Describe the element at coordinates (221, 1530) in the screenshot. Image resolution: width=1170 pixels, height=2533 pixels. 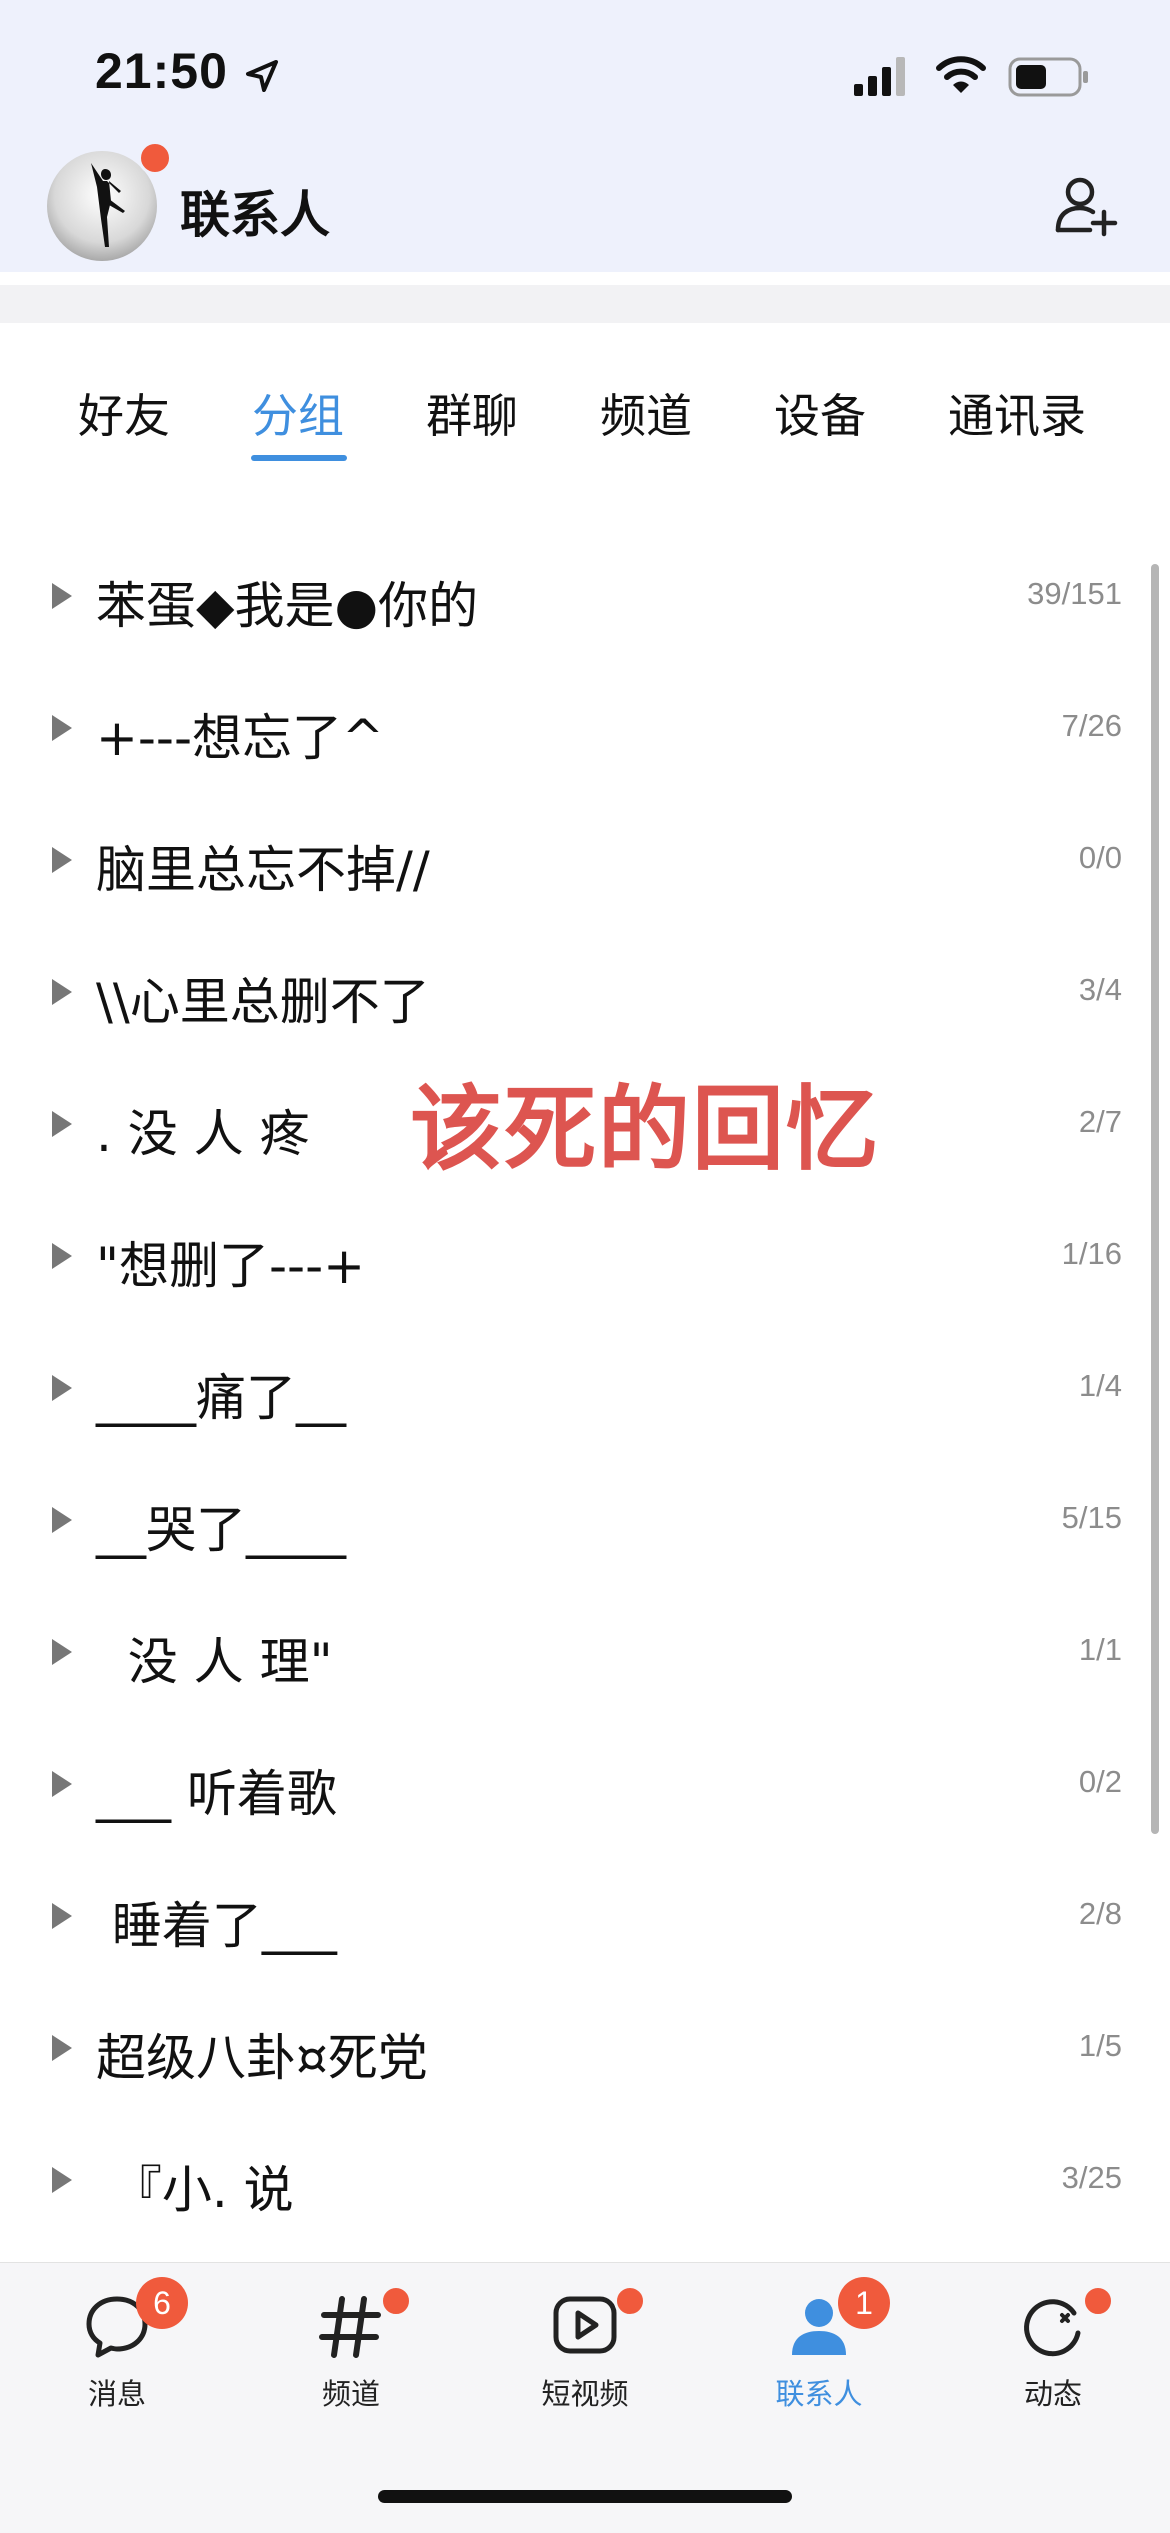
I see `group-name: __哭了____` at that location.